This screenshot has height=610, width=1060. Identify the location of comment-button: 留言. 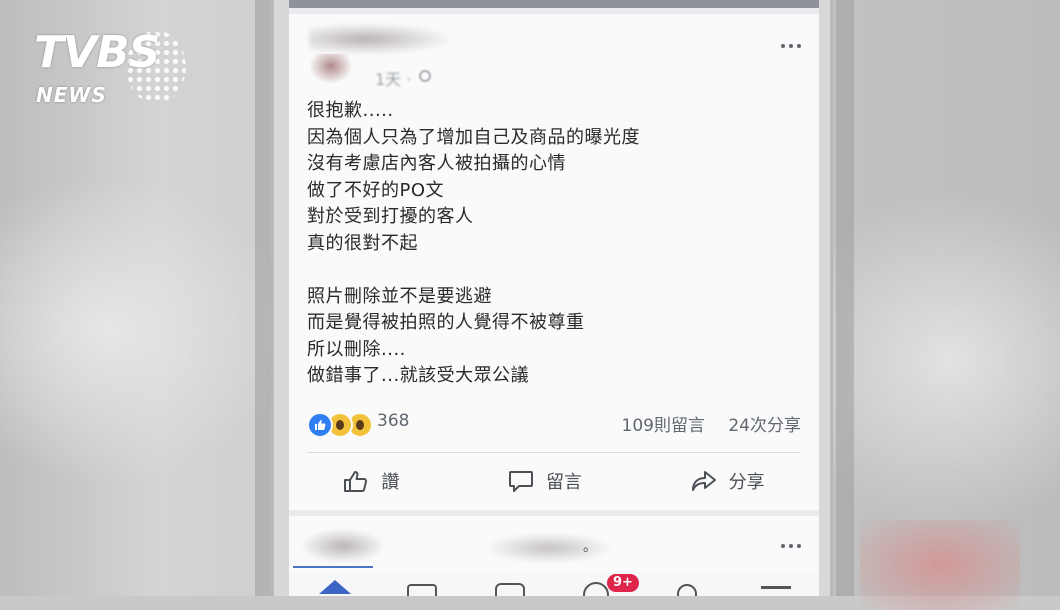
(545, 481).